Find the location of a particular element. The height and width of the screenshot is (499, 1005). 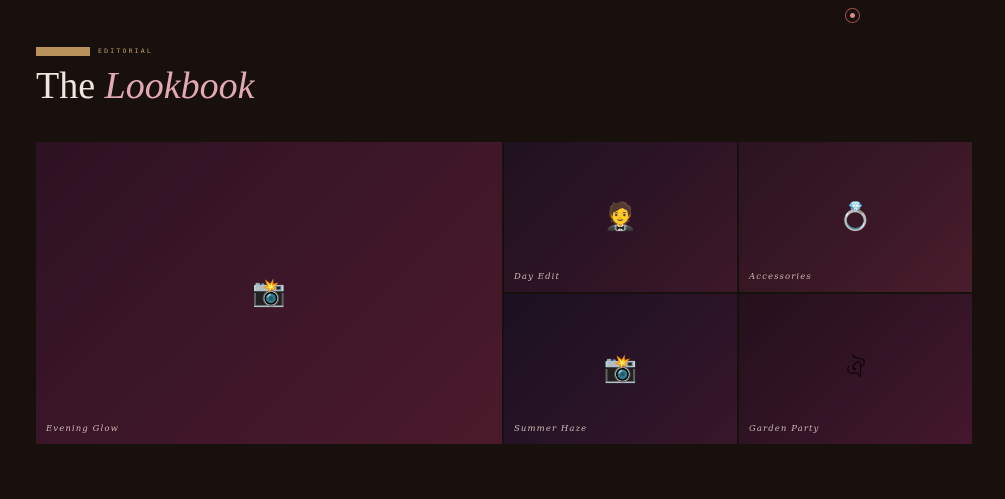

eyebrow: EDITORIAL is located at coordinates (94, 51).